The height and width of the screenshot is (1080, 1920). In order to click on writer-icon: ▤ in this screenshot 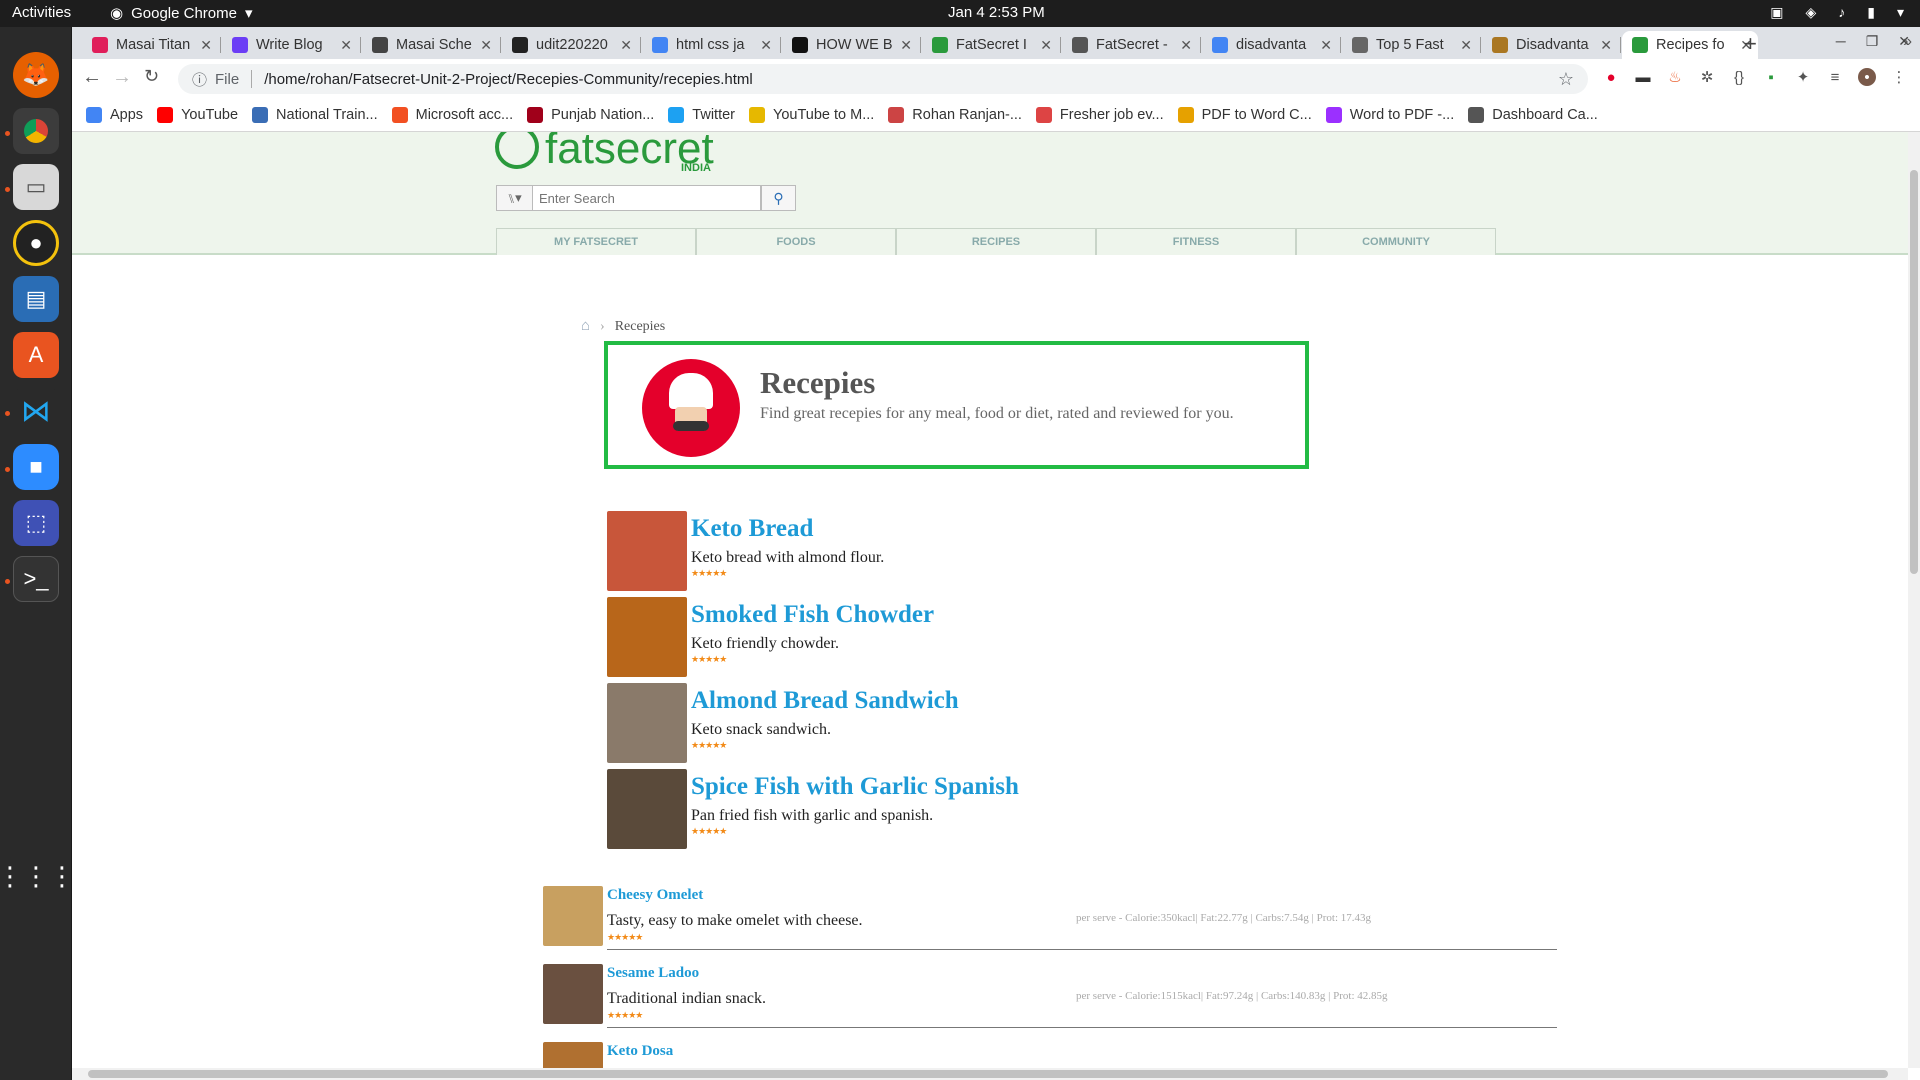, I will do `click(36, 299)`.